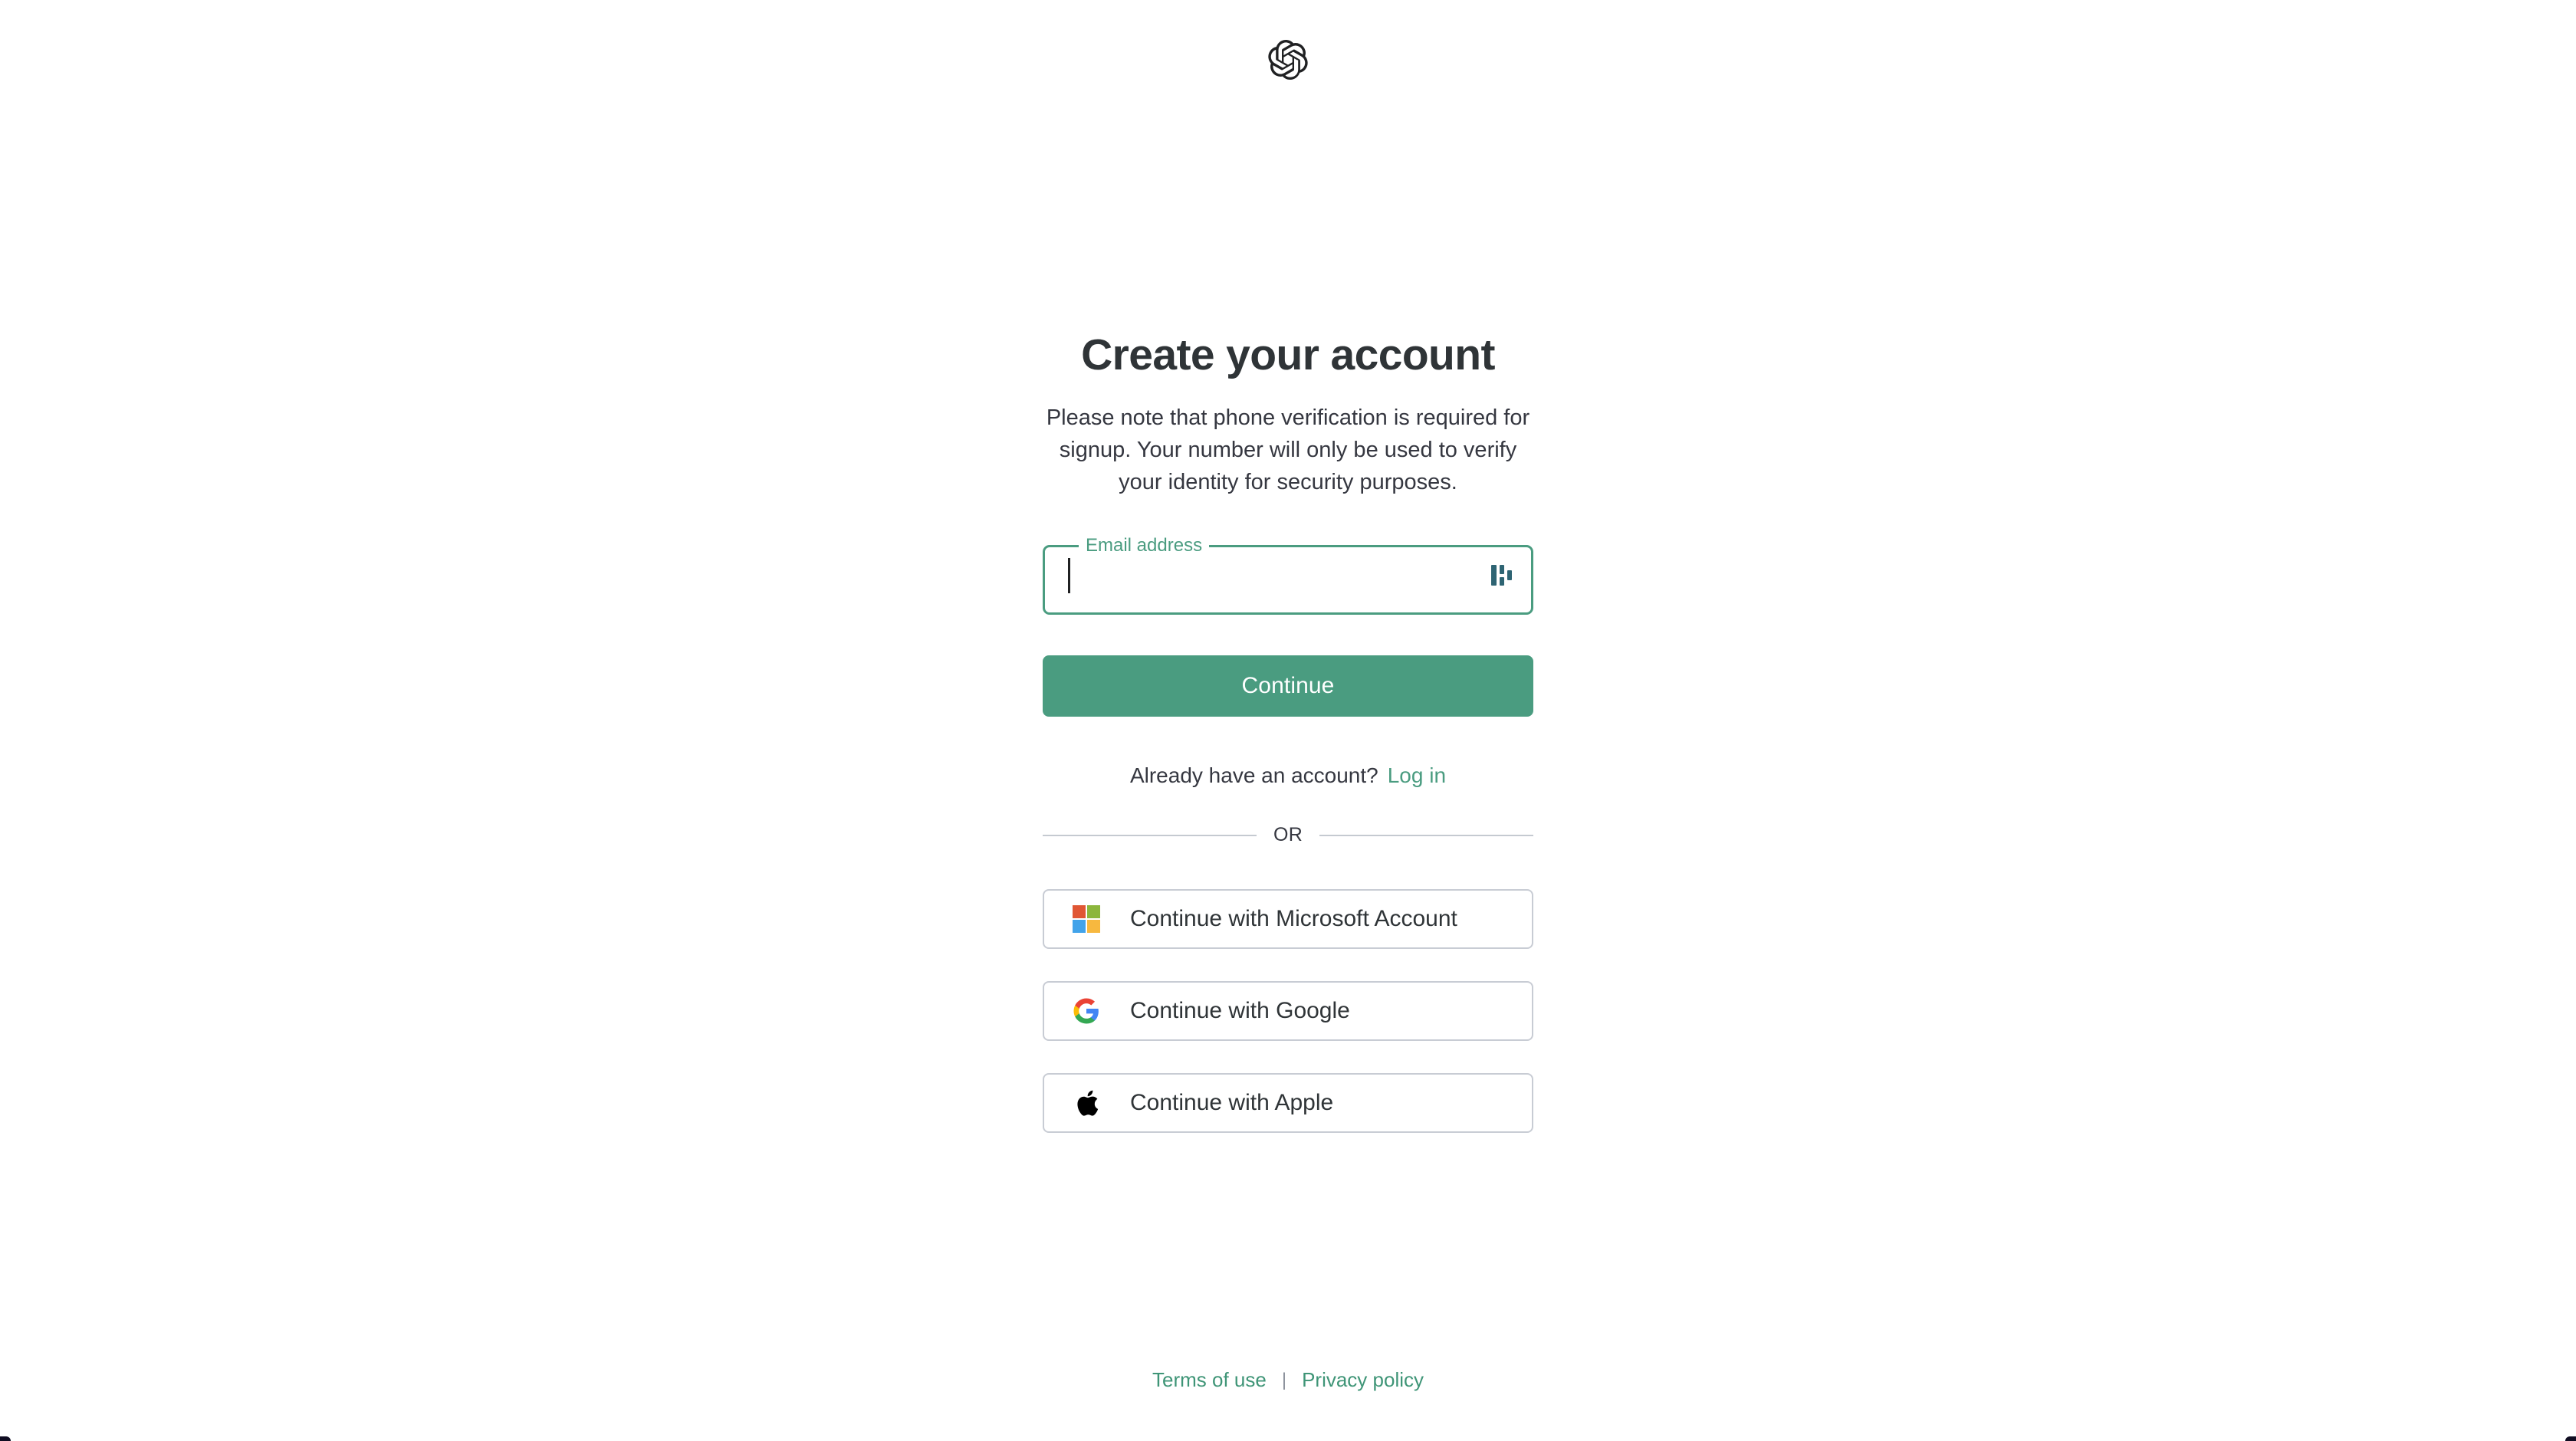 The width and height of the screenshot is (2576, 1441). I want to click on email-input-area, so click(1288, 576).